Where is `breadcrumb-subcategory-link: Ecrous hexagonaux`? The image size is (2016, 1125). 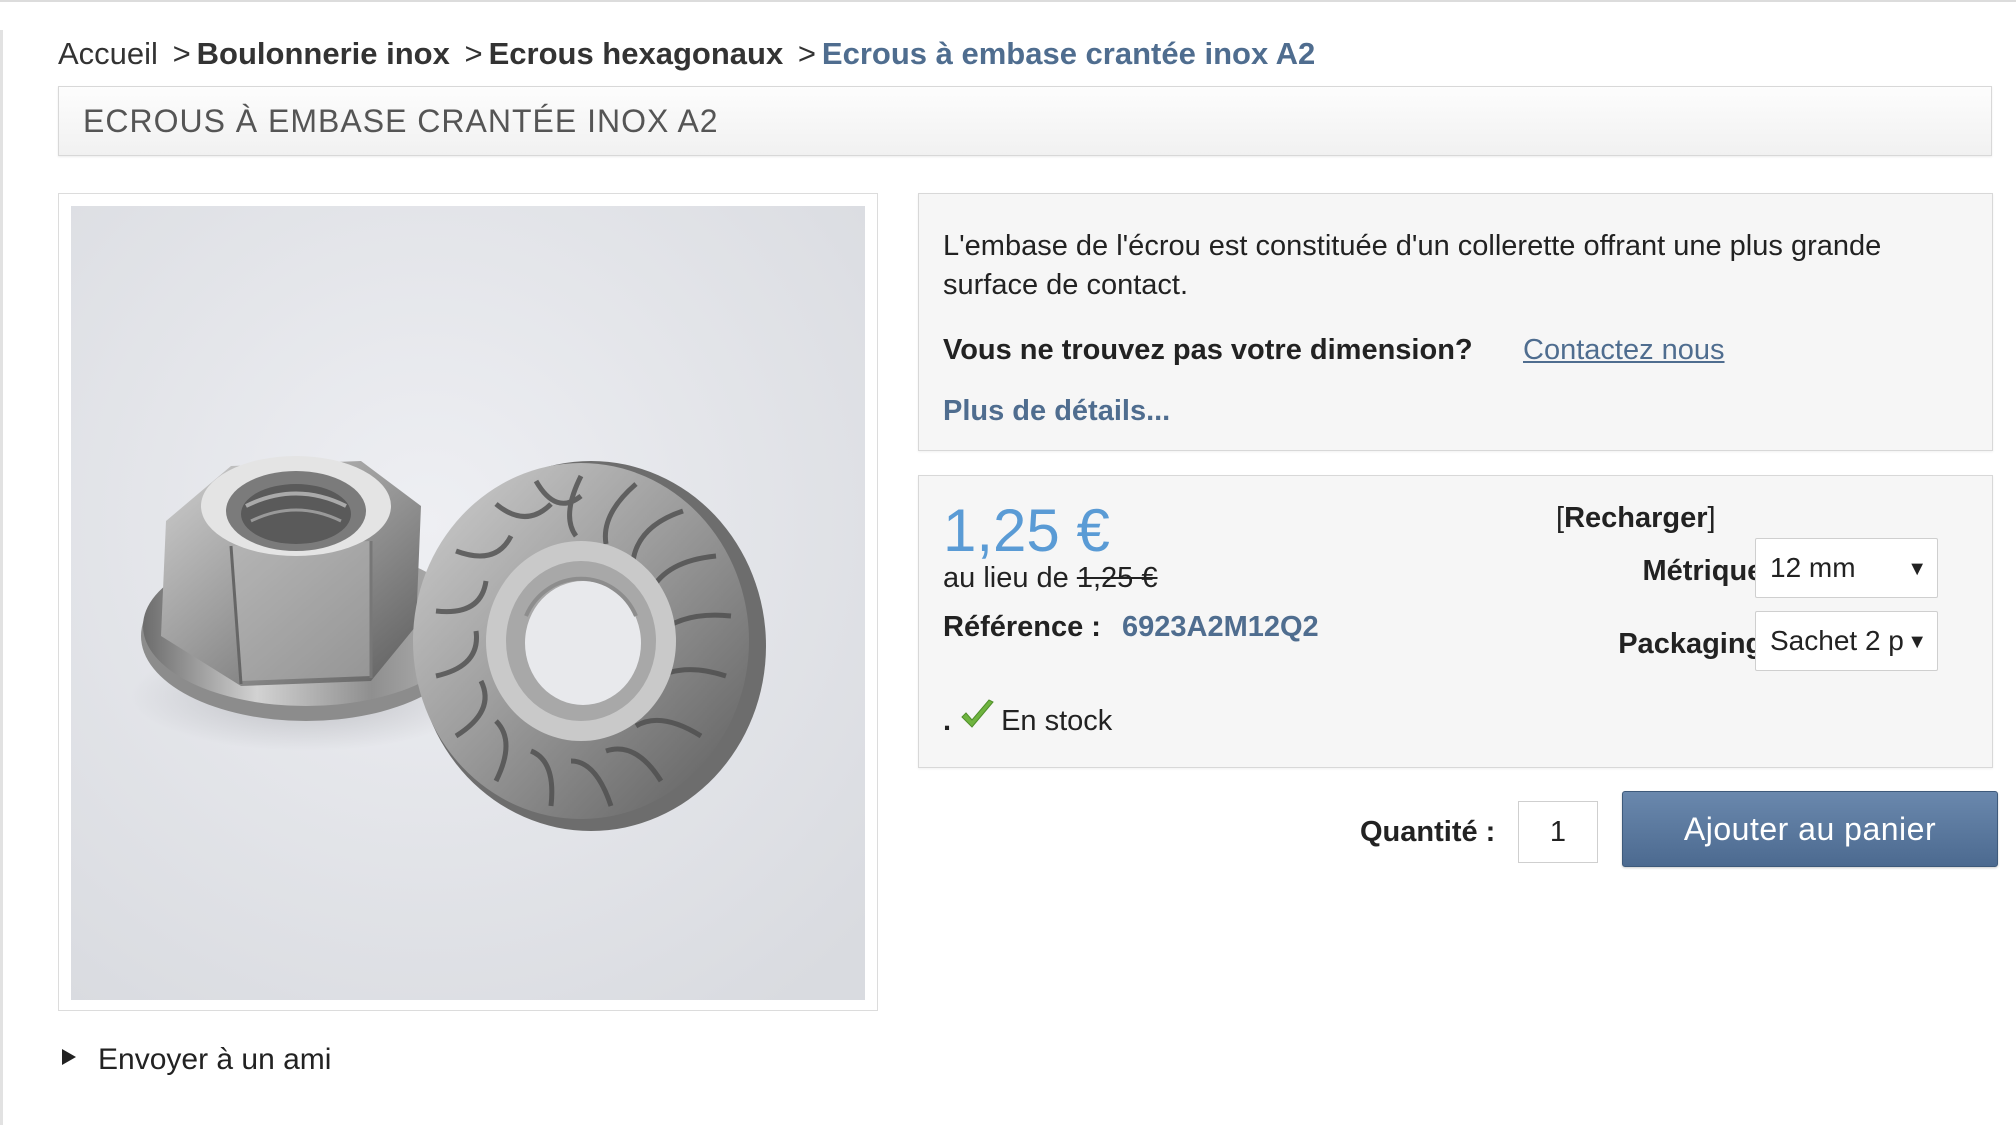 breadcrumb-subcategory-link: Ecrous hexagonaux is located at coordinates (636, 53).